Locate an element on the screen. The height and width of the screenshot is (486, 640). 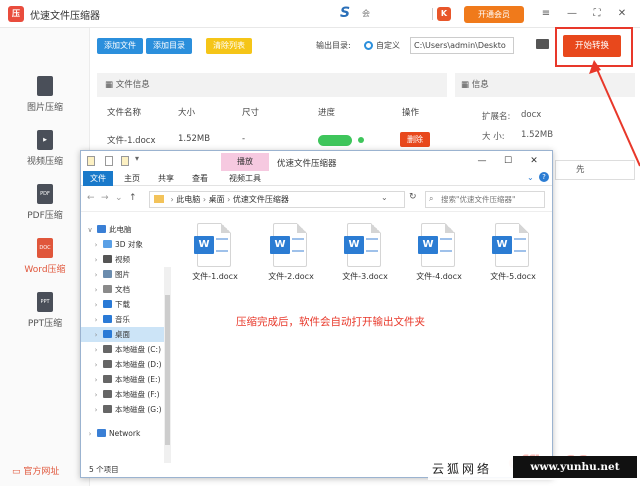
word-doc-icon: W is located at coordinates (436, 245).